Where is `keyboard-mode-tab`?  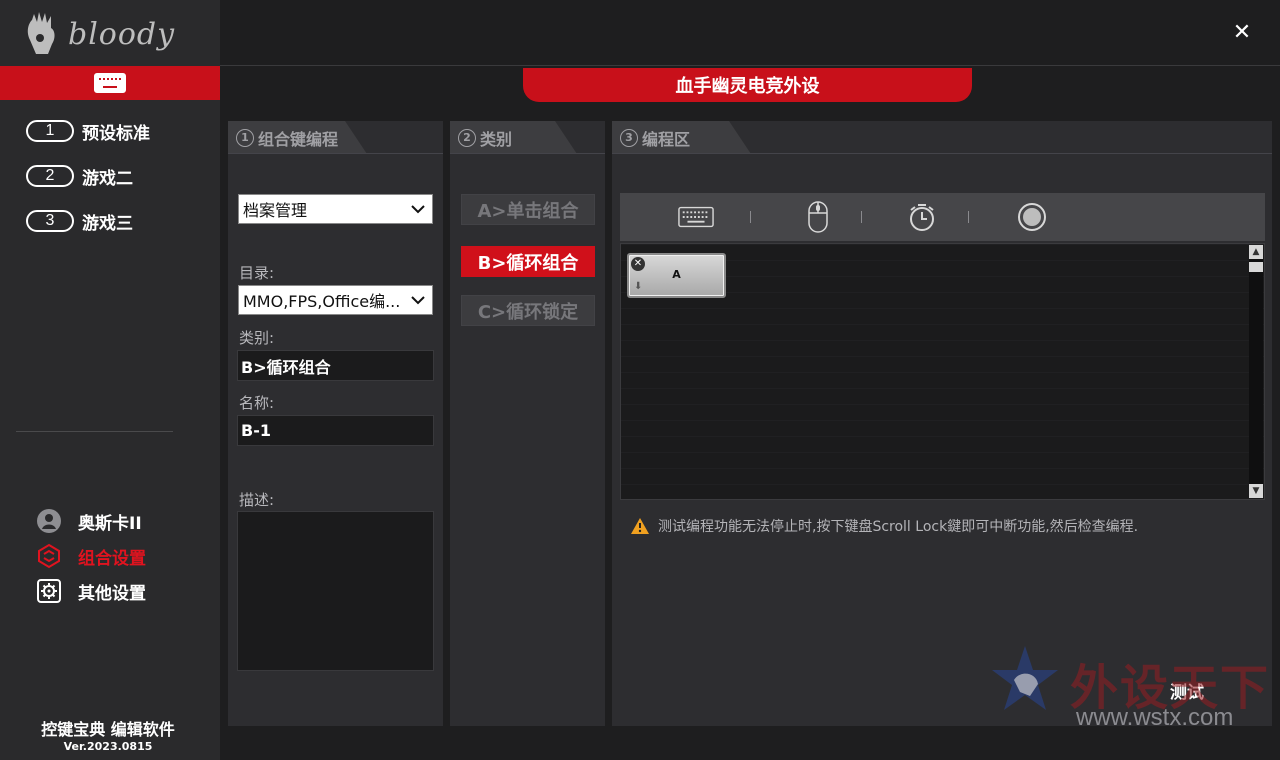 keyboard-mode-tab is located at coordinates (110, 83).